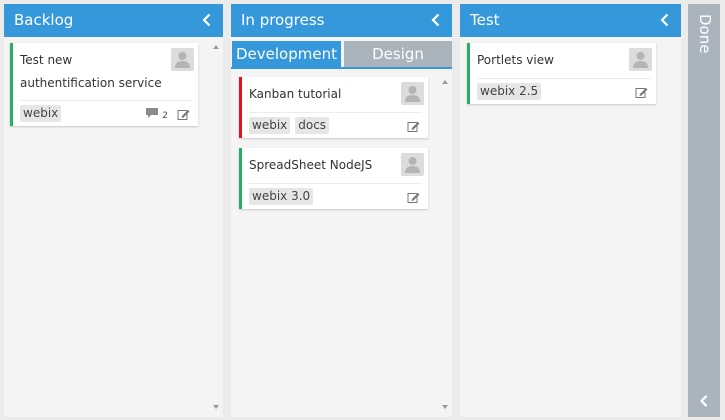 This screenshot has height=420, width=725. I want to click on card: Kanban tutorial webix docs, so click(333, 107).